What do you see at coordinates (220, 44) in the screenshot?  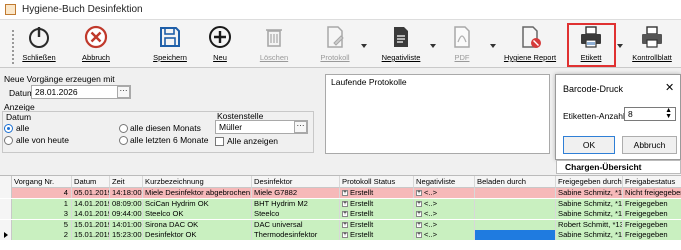 I see `new-button: Neu` at bounding box center [220, 44].